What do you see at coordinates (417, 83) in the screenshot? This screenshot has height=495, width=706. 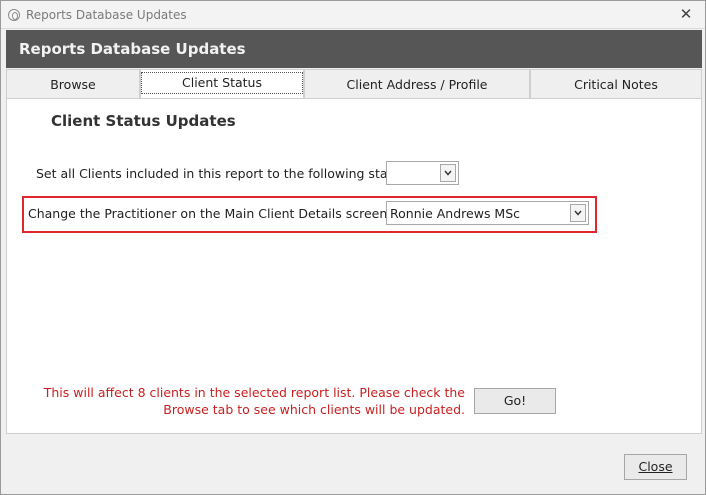 I see `tab-client-address-profile: Client Address / Profile` at bounding box center [417, 83].